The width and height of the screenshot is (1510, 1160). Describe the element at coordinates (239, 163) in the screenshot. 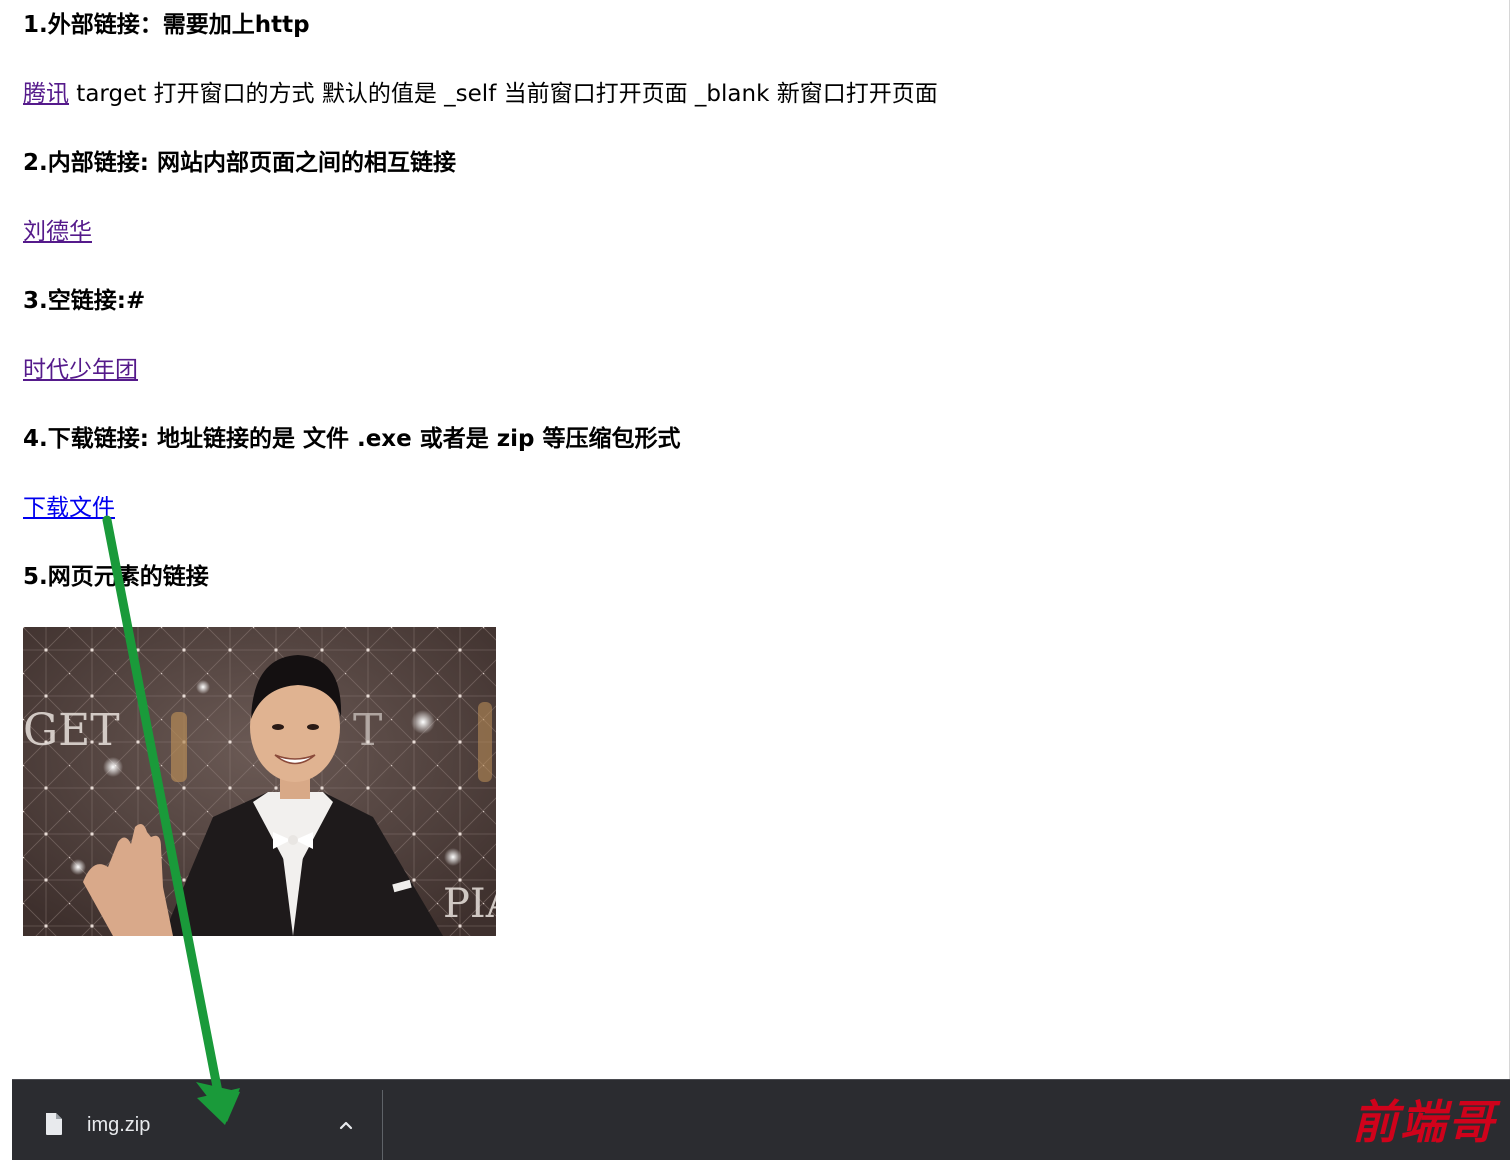

I see `heading-internal-link: 2.内部链接: 网站内部页面之间的相互链接` at that location.